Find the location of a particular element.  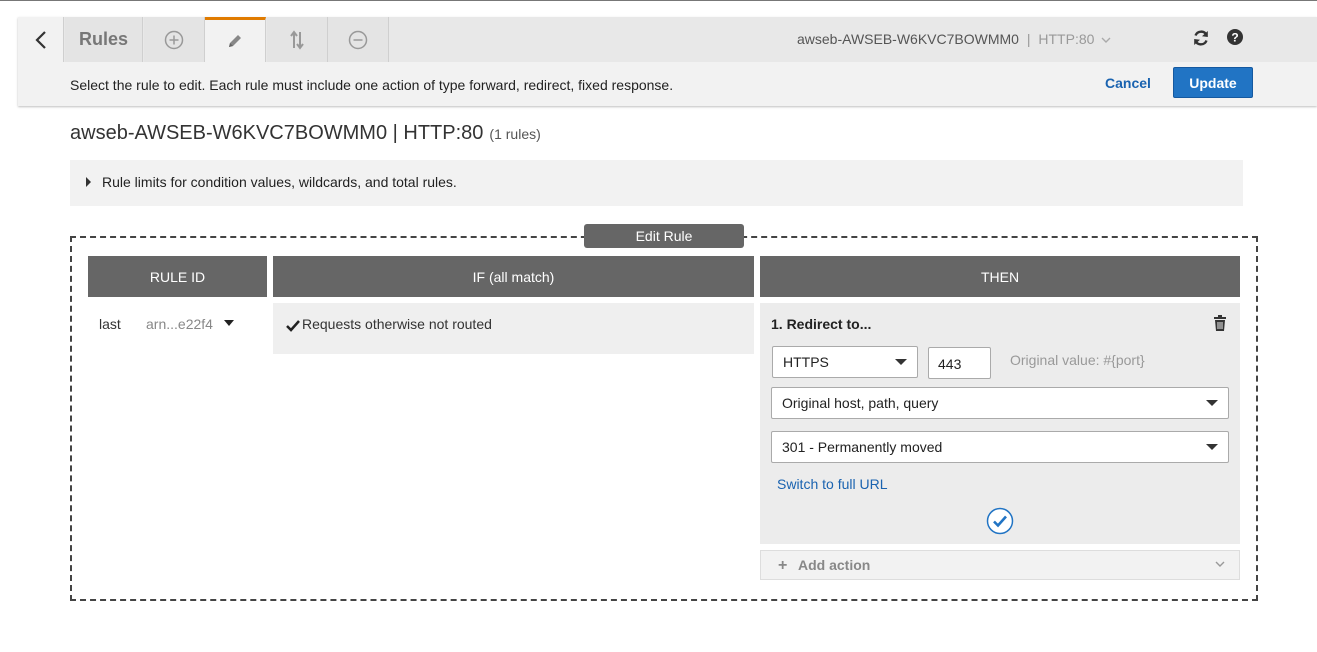

port-input: 443 is located at coordinates (959, 363).